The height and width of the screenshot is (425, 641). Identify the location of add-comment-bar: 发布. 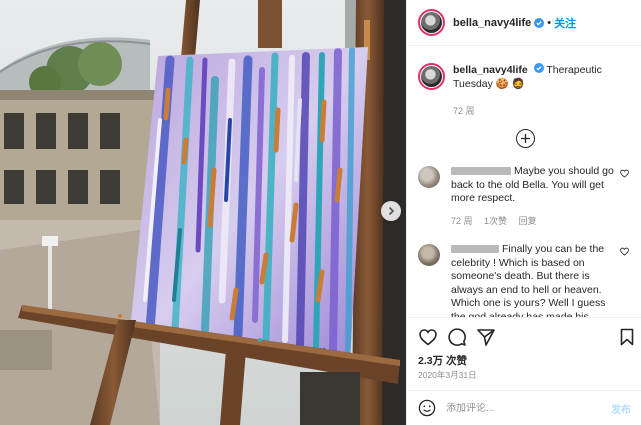
(524, 407).